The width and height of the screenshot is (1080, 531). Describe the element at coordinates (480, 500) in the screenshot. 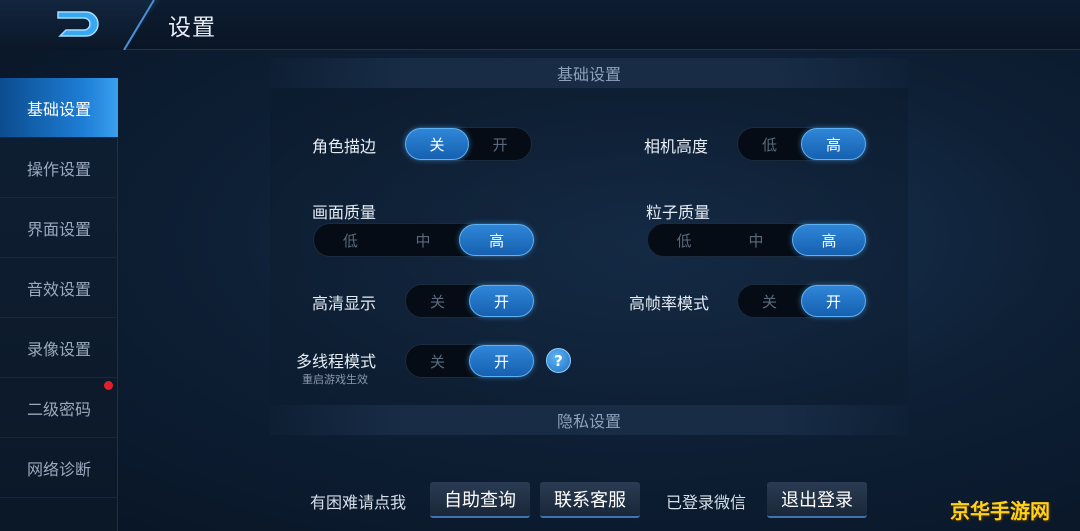

I see `self-help-button: 自助查询` at that location.